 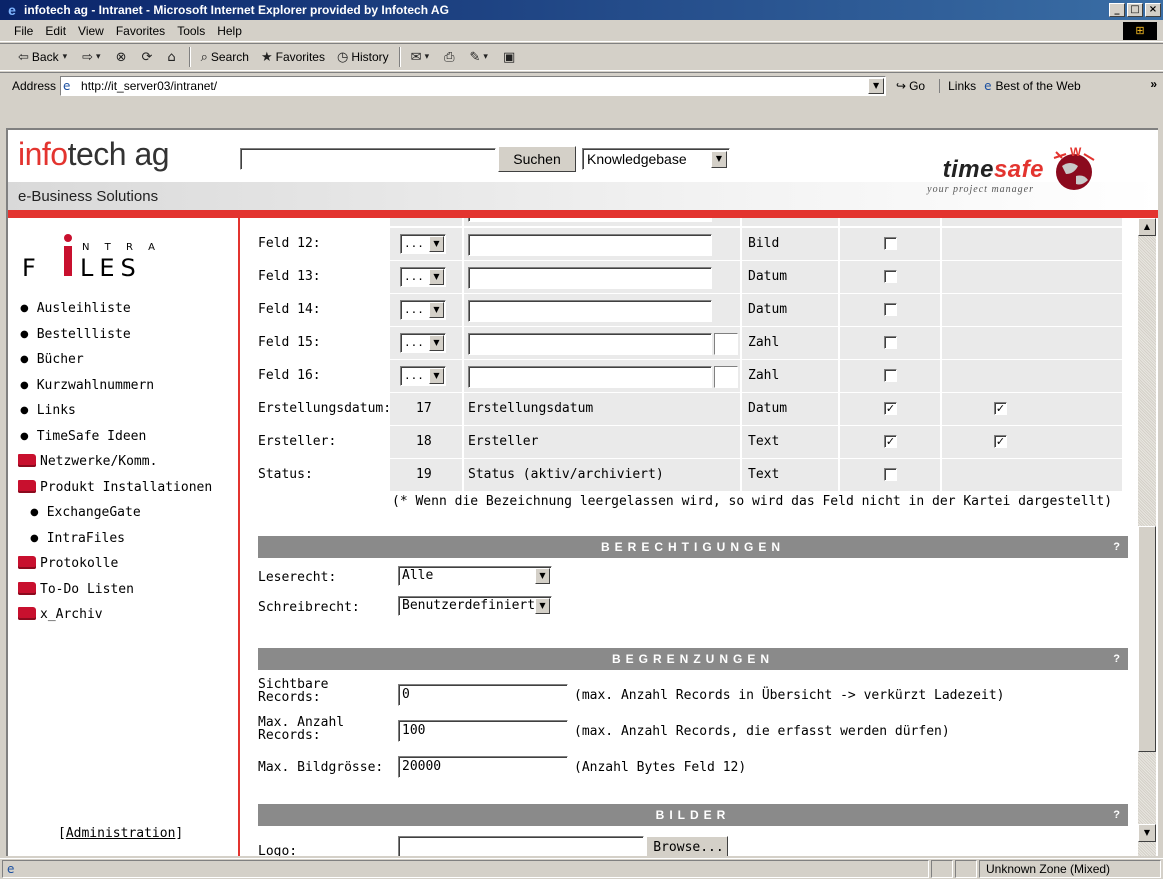 I want to click on edit-button: ✎ ▾, so click(x=480, y=57).